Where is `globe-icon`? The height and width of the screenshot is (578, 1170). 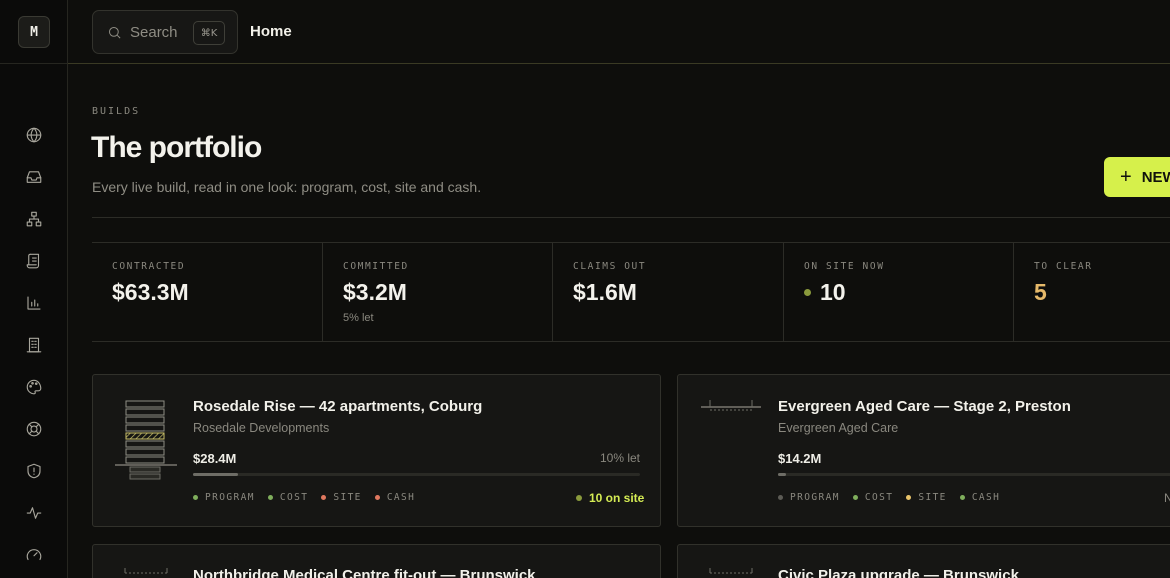 globe-icon is located at coordinates (34, 135).